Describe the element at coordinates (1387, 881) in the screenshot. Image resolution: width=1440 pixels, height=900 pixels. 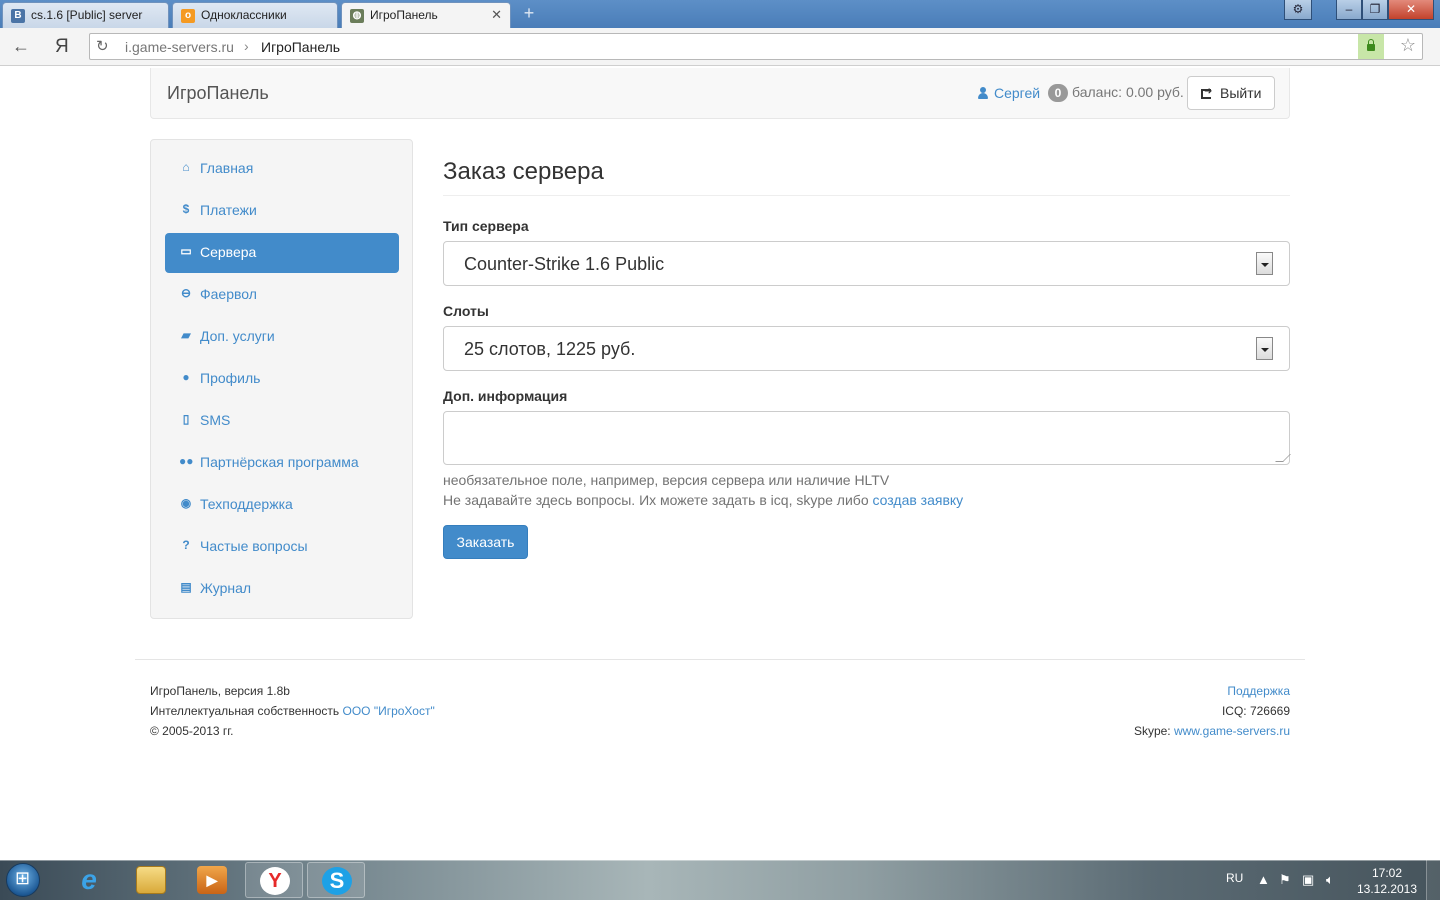
I see `system-clock: 17:02 13.12.2013` at that location.